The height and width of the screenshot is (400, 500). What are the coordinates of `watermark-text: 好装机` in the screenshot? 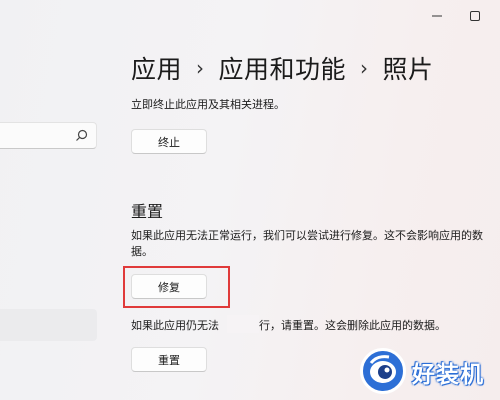 It's located at (448, 375).